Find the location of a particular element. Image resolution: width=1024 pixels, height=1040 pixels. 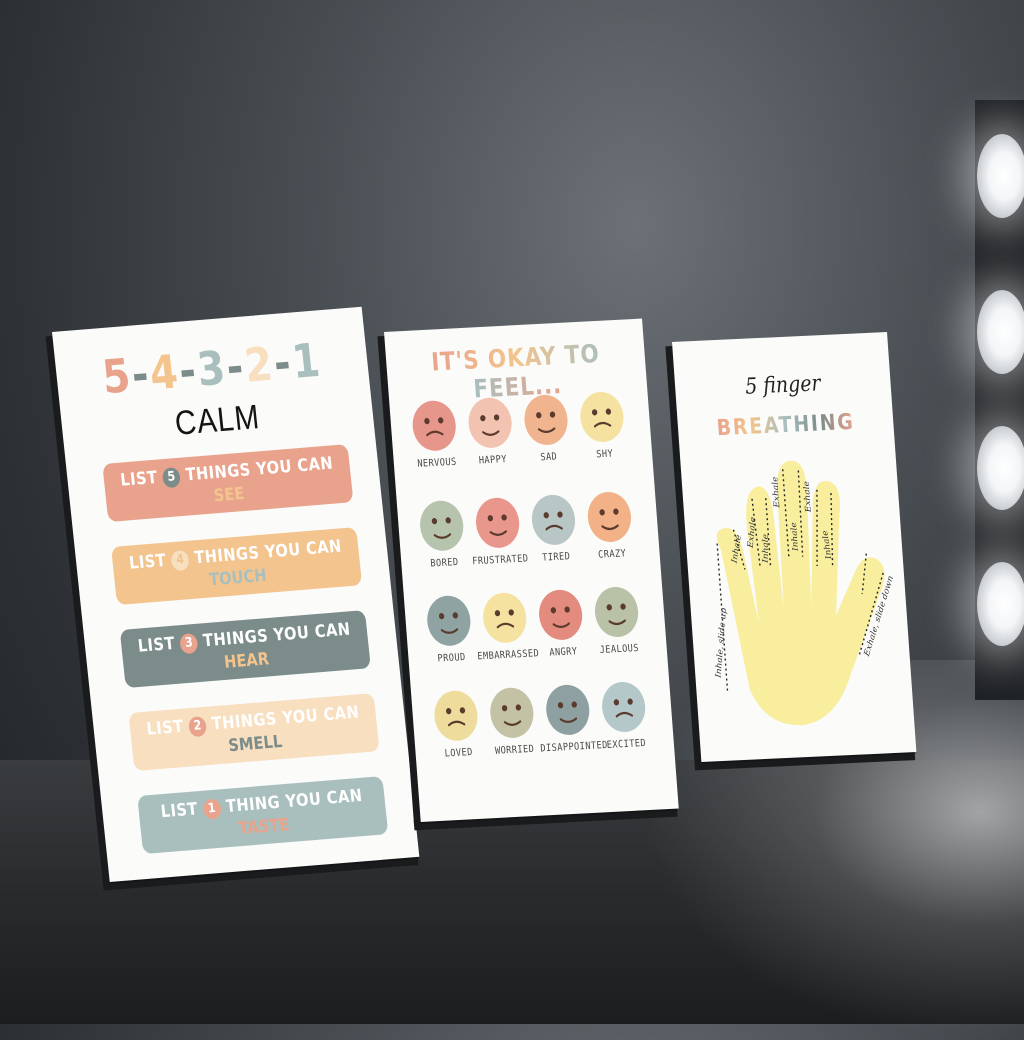

emotion-item: LOVED is located at coordinates (456, 724).